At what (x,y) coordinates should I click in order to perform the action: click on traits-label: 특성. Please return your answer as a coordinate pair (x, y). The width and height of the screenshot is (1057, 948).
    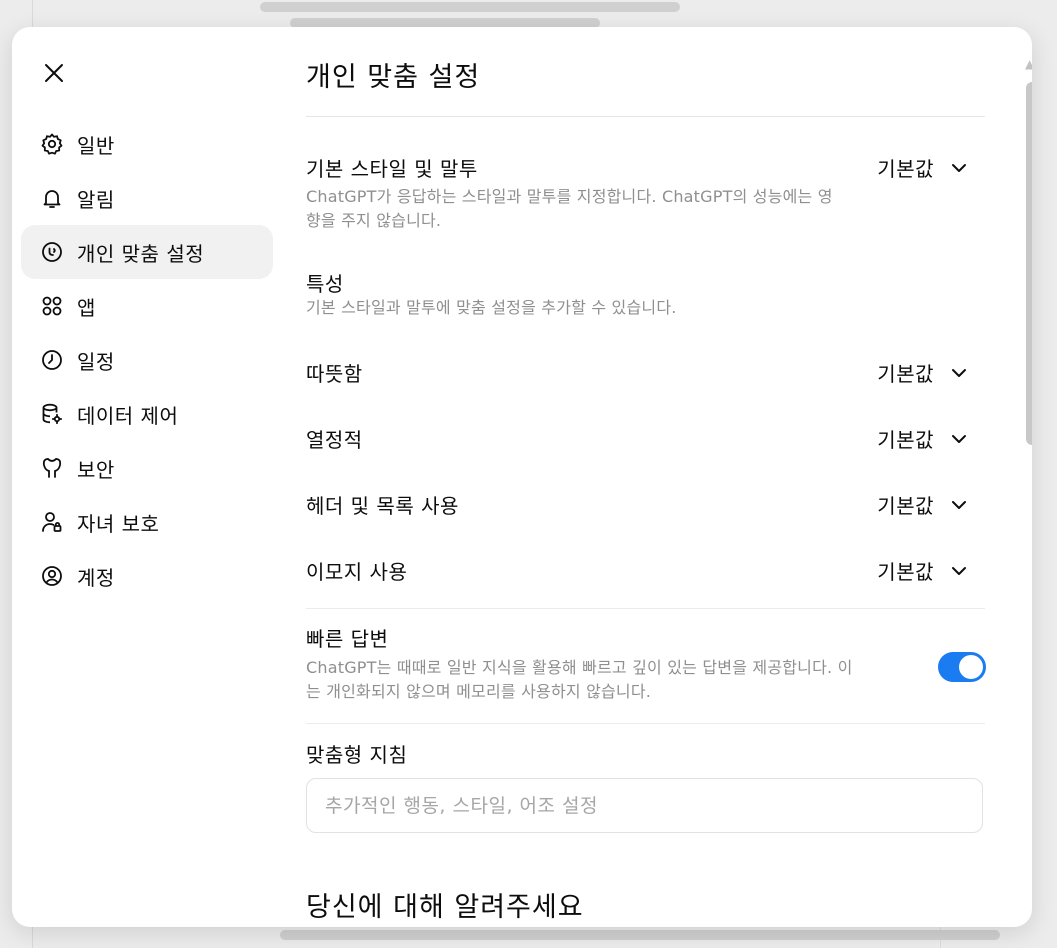
    Looking at the image, I should click on (325, 284).